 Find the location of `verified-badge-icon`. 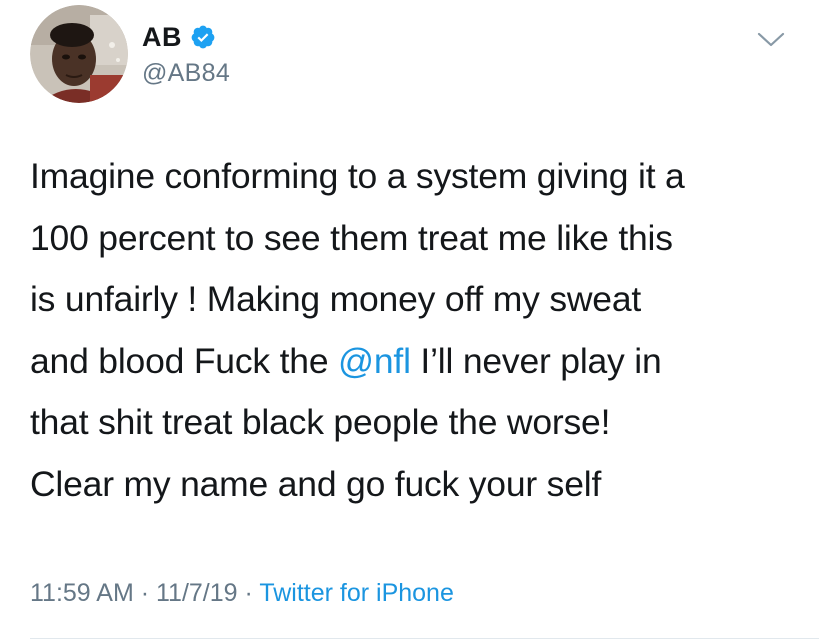

verified-badge-icon is located at coordinates (203, 37).